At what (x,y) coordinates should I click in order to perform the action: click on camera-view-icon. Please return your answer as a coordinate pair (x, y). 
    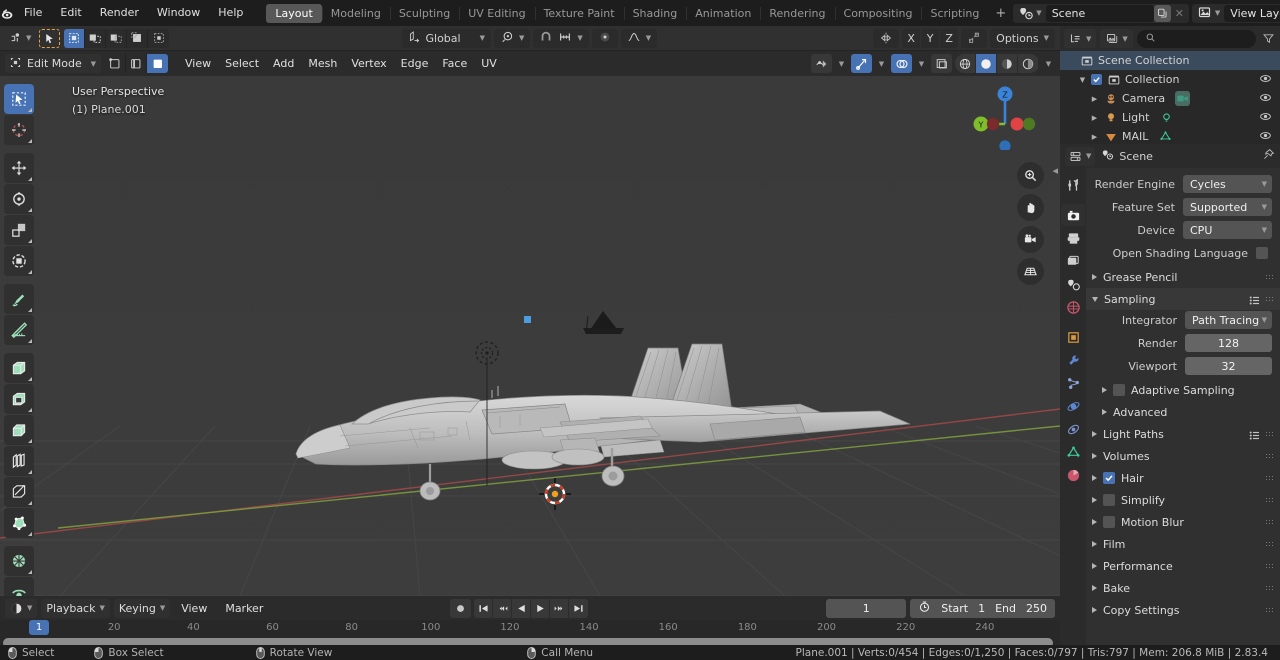
    Looking at the image, I should click on (1030, 239).